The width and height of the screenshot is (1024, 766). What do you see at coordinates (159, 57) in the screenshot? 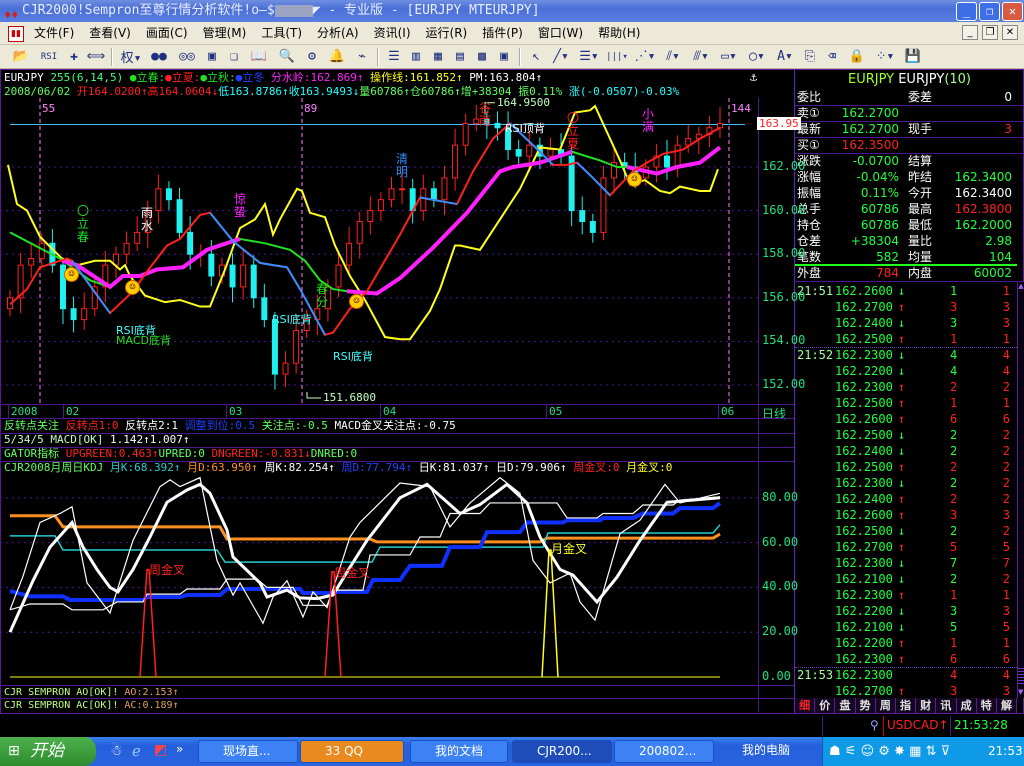
I see `lights-icon: ●●` at bounding box center [159, 57].